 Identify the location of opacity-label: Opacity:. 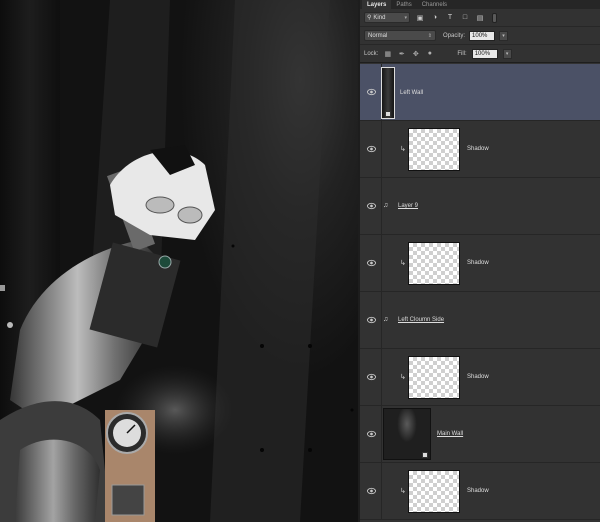
(454, 35).